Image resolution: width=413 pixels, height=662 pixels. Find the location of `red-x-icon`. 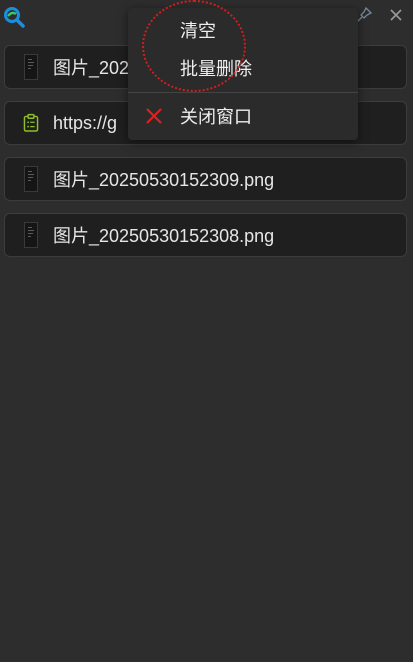

red-x-icon is located at coordinates (154, 116).